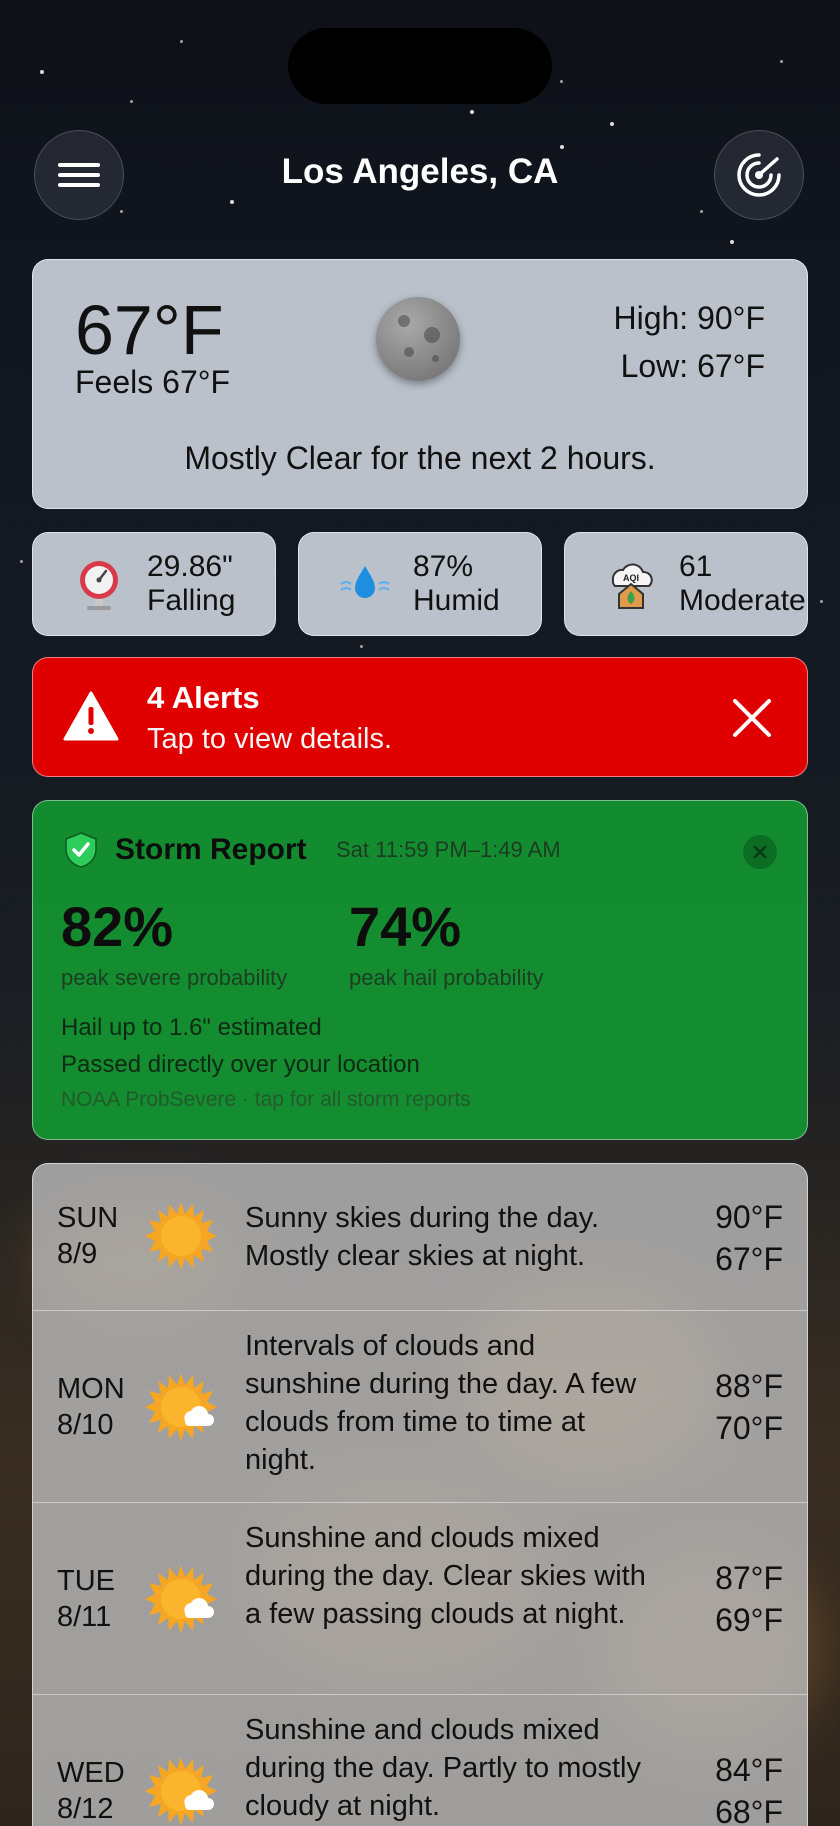 The image size is (840, 1826). I want to click on pressure-trend: Falling, so click(191, 600).